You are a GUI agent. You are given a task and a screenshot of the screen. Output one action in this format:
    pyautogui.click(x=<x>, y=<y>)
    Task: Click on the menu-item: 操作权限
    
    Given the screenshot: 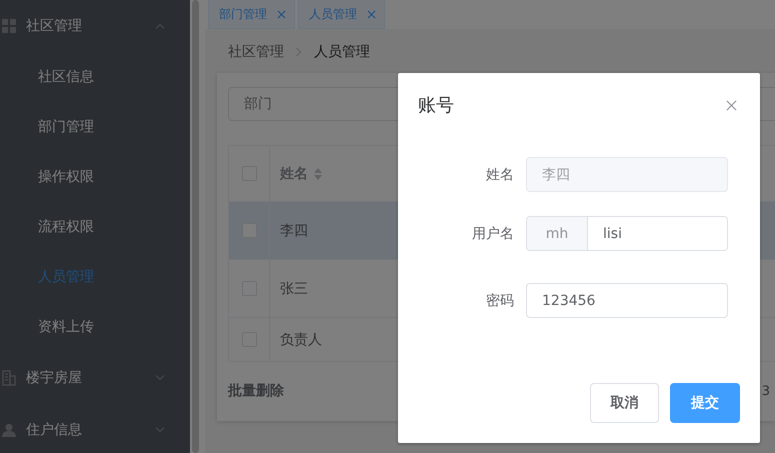 What is the action you would take?
    pyautogui.click(x=95, y=177)
    